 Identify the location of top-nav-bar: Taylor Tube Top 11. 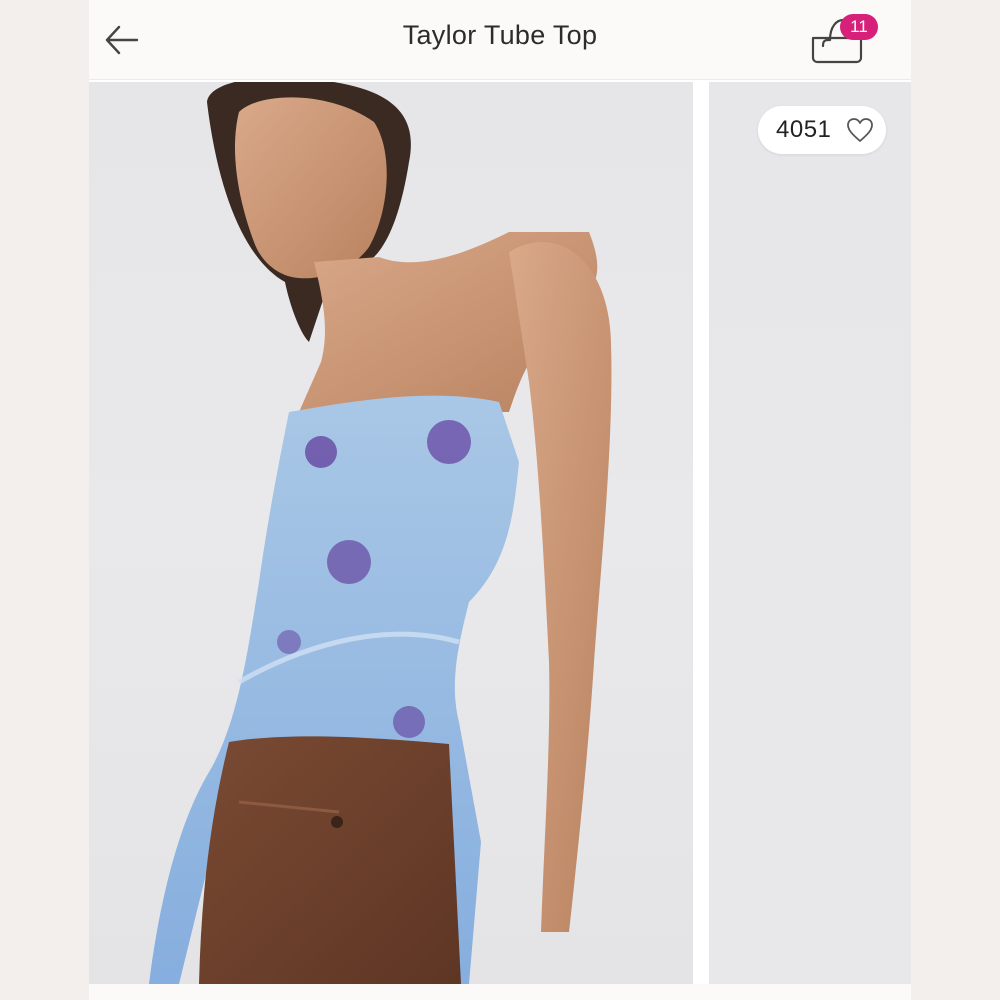
(500, 40).